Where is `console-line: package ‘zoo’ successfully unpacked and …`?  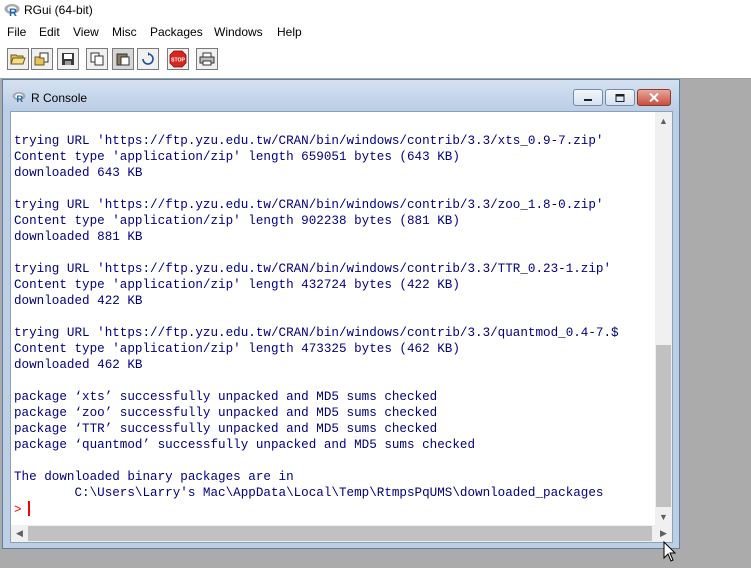
console-line: package ‘zoo’ successfully unpacked and … is located at coordinates (226, 413).